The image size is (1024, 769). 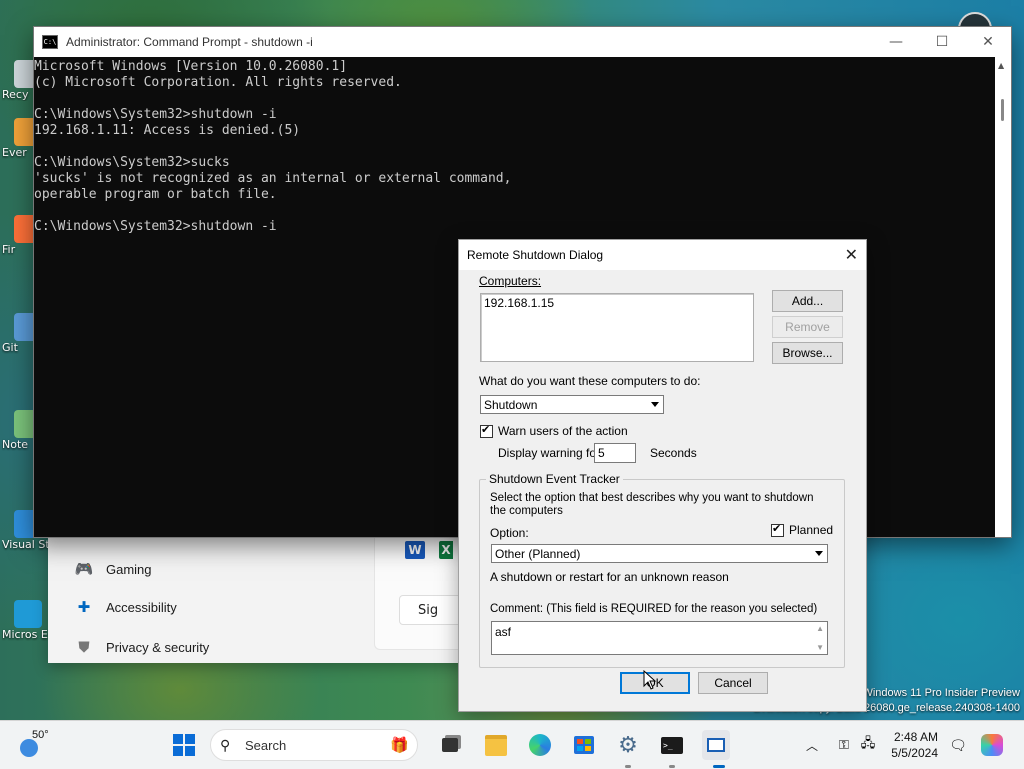 I want to click on task-view-icon, so click(x=450, y=745).